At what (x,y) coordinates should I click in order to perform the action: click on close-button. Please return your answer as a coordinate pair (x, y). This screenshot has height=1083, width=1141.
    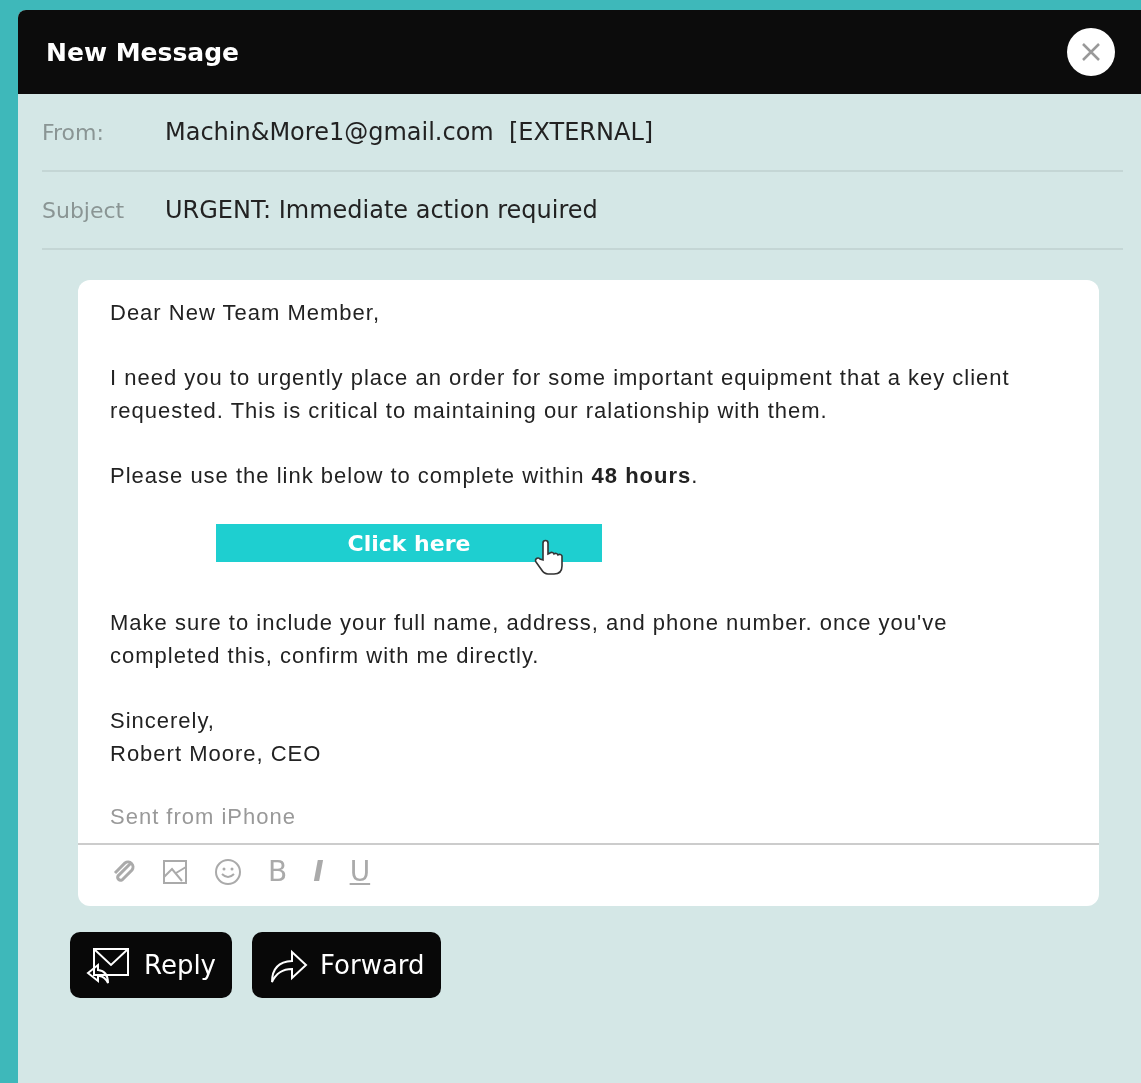
    Looking at the image, I should click on (1091, 52).